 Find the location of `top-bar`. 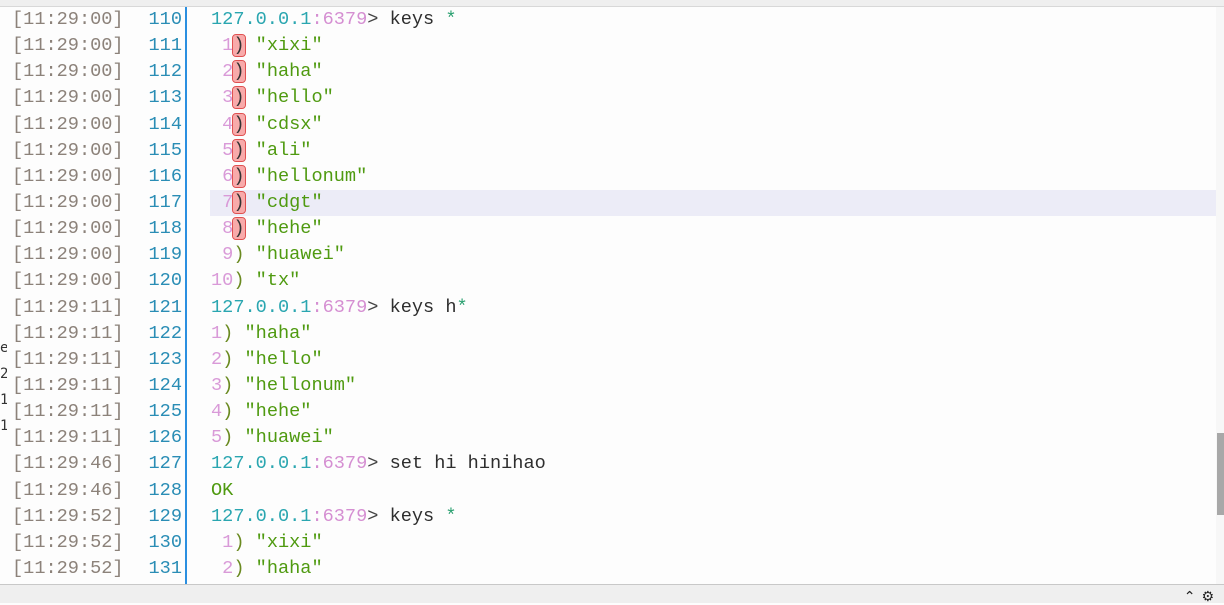

top-bar is located at coordinates (612, 3).